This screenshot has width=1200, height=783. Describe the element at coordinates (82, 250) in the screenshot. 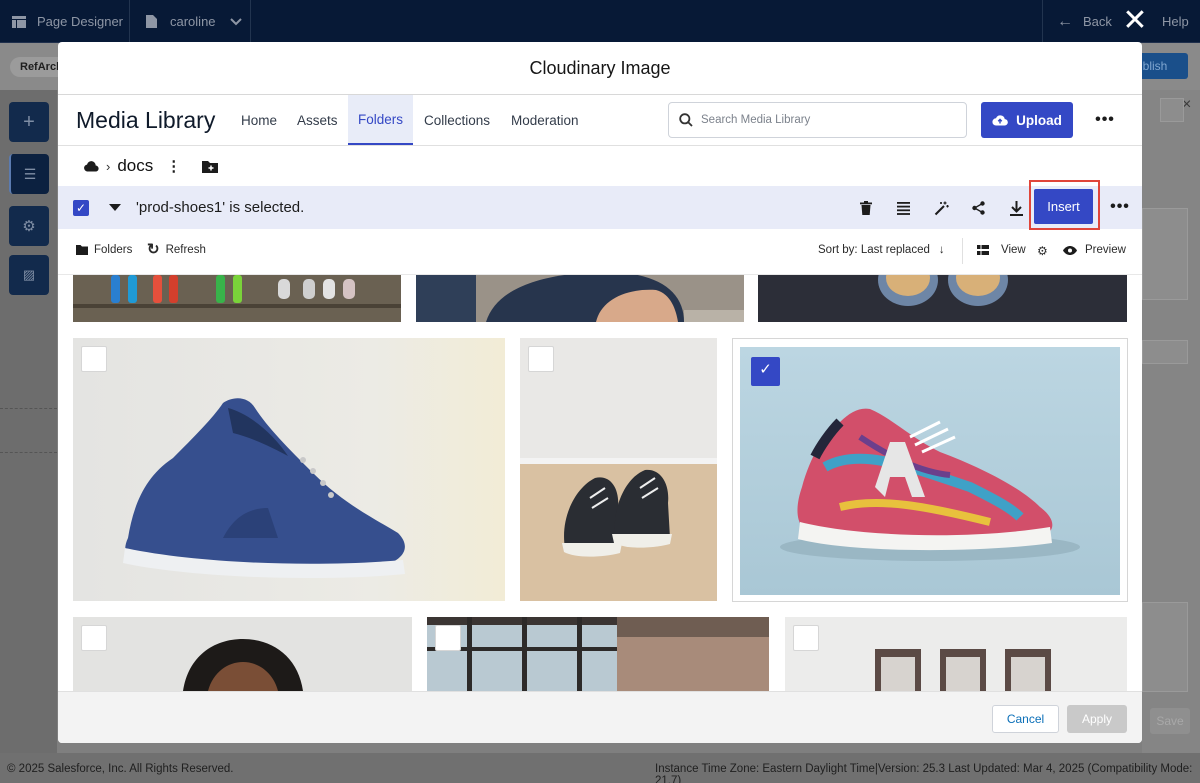

I see `folder-icon` at that location.